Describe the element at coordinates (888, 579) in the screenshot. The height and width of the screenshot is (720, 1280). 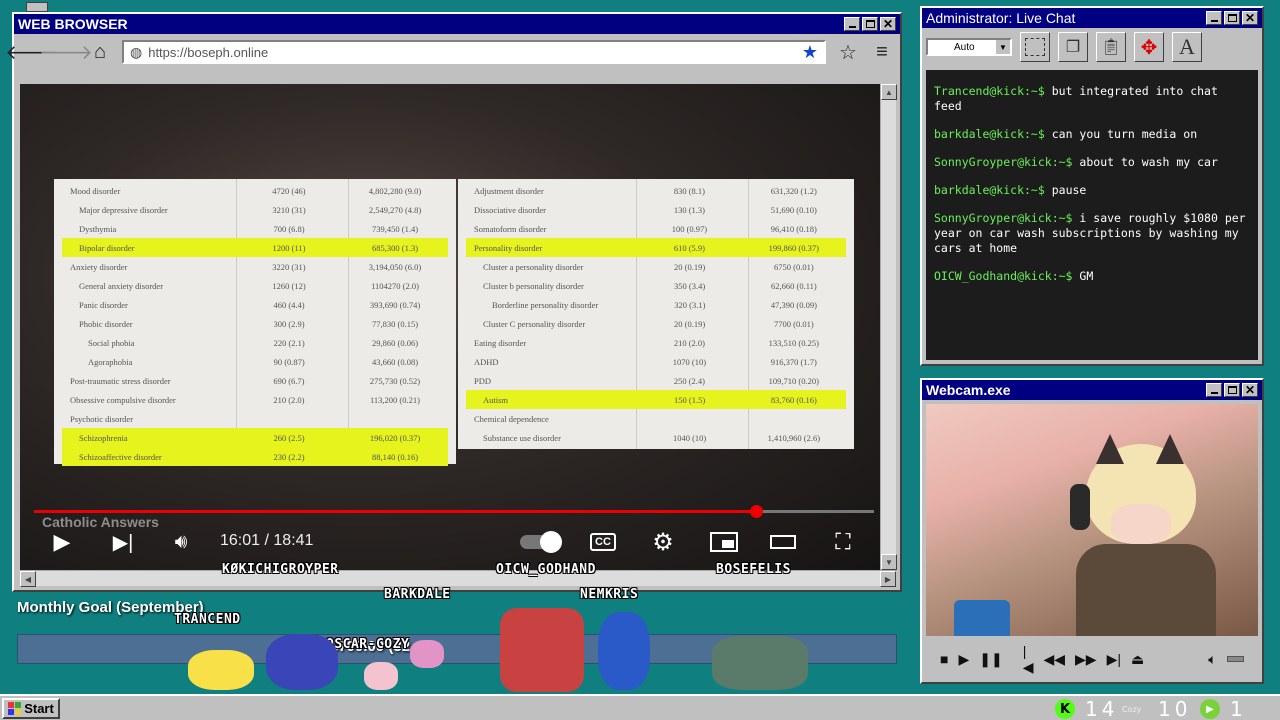
I see `scroll-right-icon: ▶` at that location.